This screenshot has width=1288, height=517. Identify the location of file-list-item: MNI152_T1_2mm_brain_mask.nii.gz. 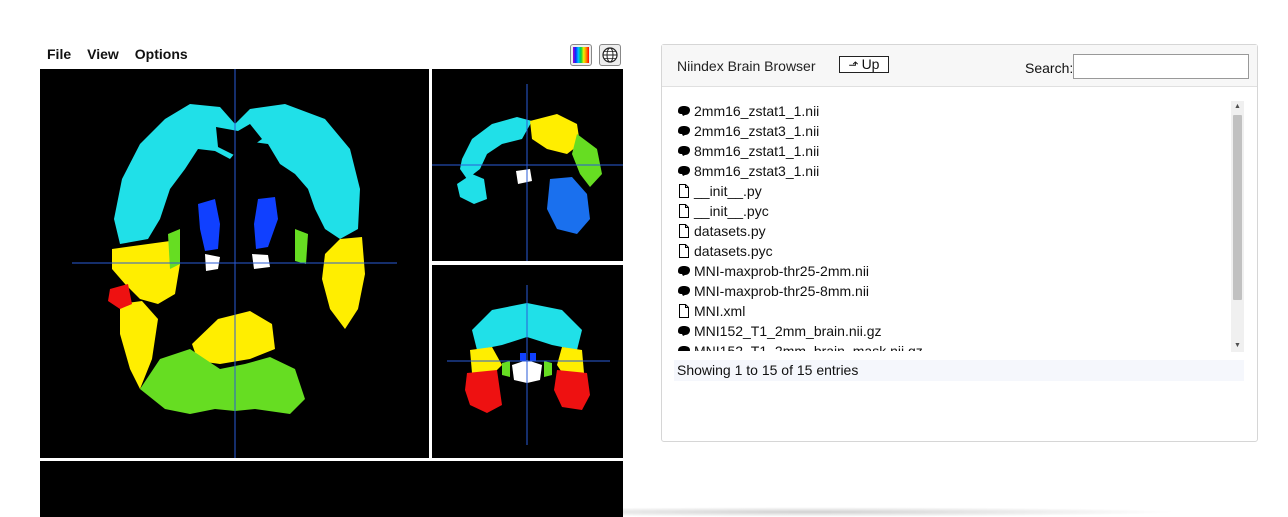
(961, 346).